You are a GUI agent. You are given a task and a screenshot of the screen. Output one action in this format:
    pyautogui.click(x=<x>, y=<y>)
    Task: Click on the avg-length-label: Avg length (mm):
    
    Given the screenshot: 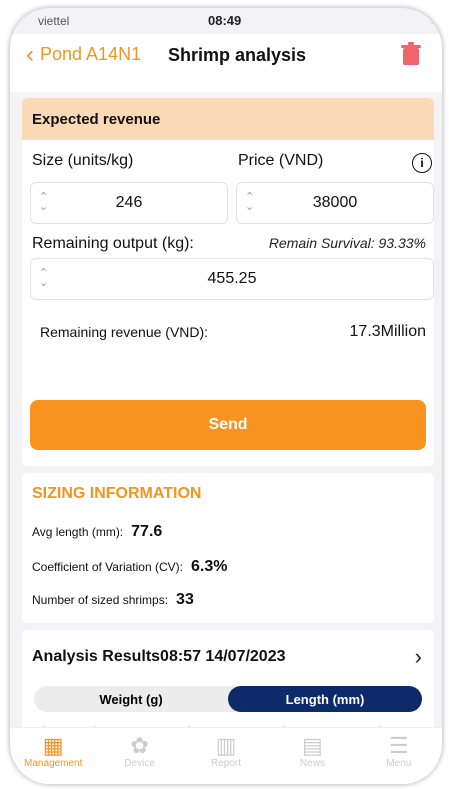 What is the action you would take?
    pyautogui.click(x=78, y=532)
    